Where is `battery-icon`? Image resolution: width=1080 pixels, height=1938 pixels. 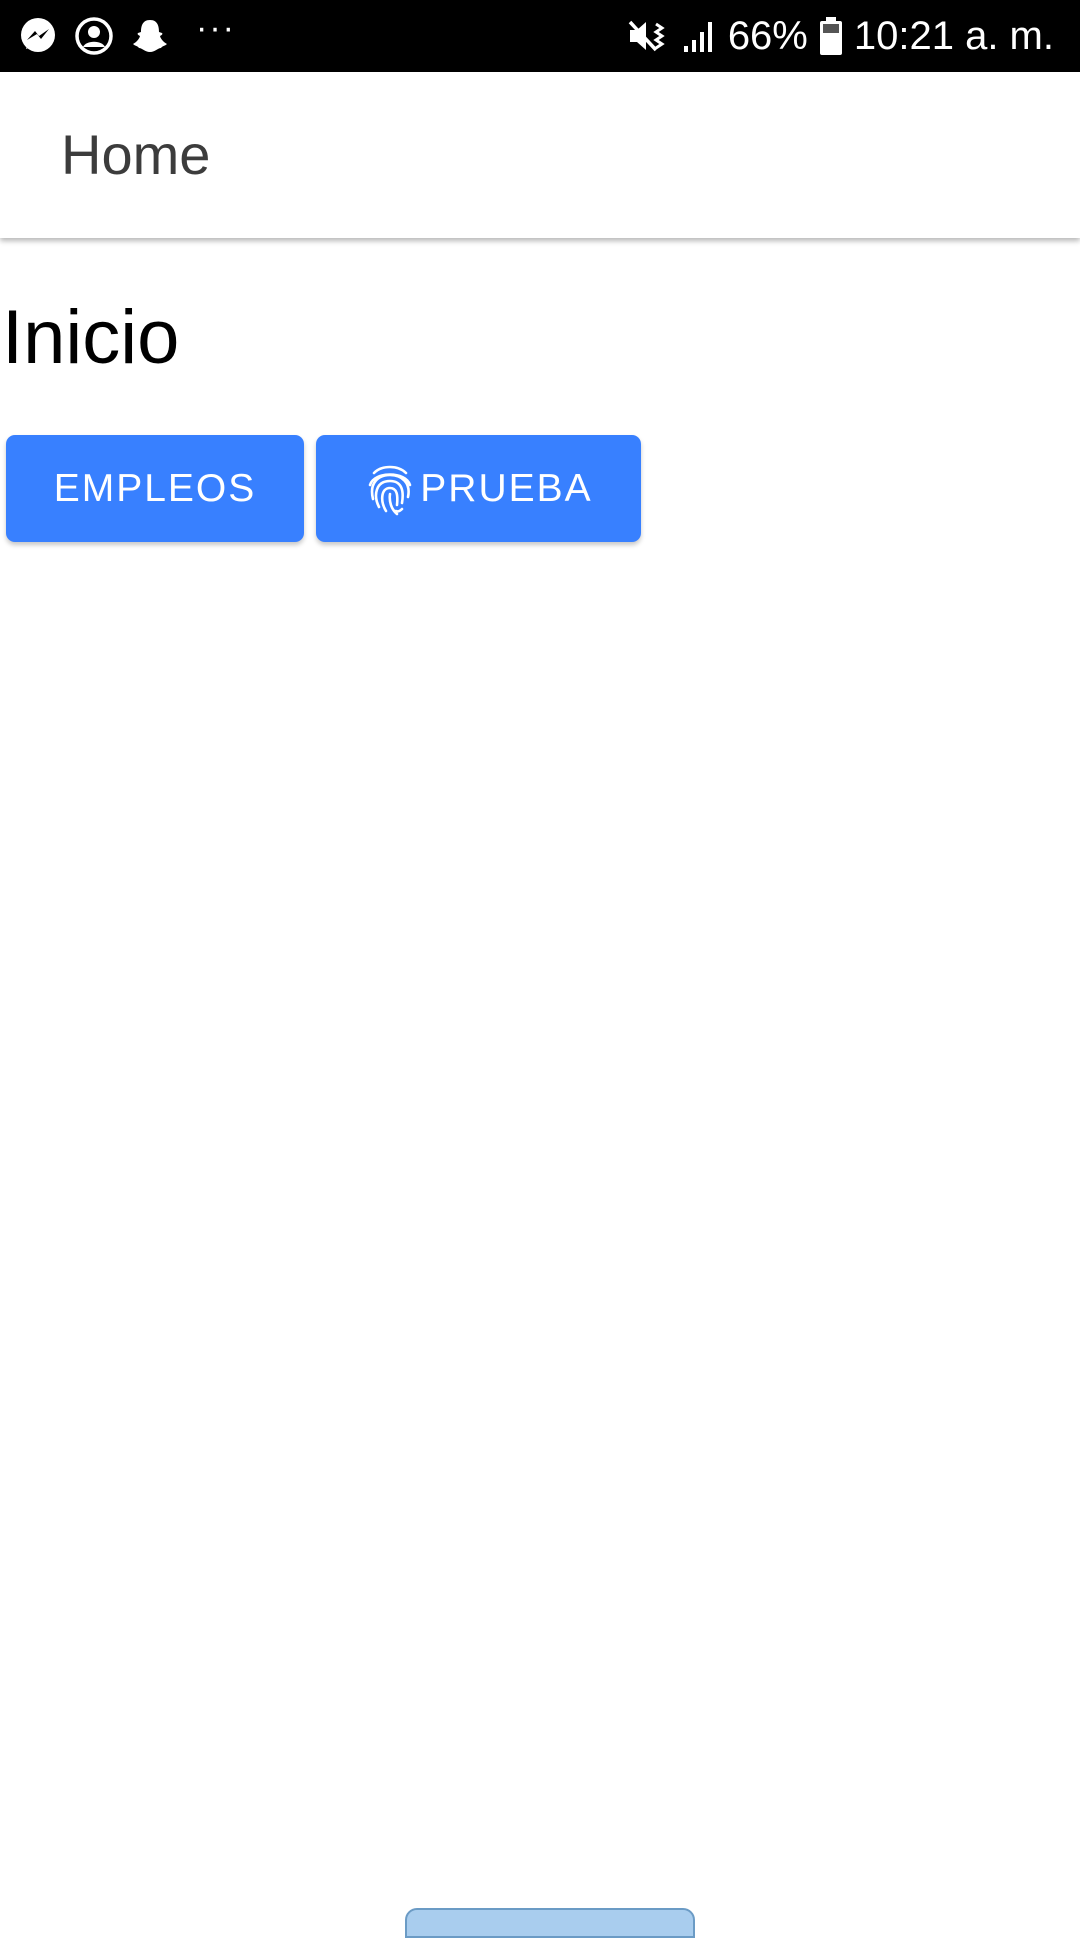 battery-icon is located at coordinates (831, 36).